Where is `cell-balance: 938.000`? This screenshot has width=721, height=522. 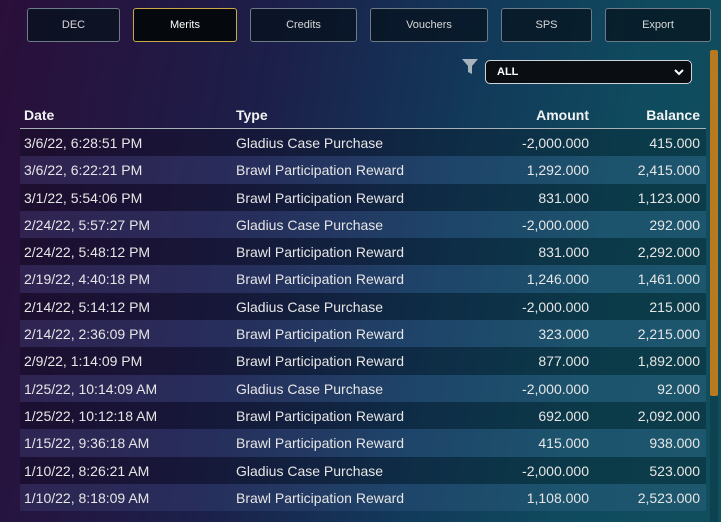 cell-balance: 938.000 is located at coordinates (674, 443).